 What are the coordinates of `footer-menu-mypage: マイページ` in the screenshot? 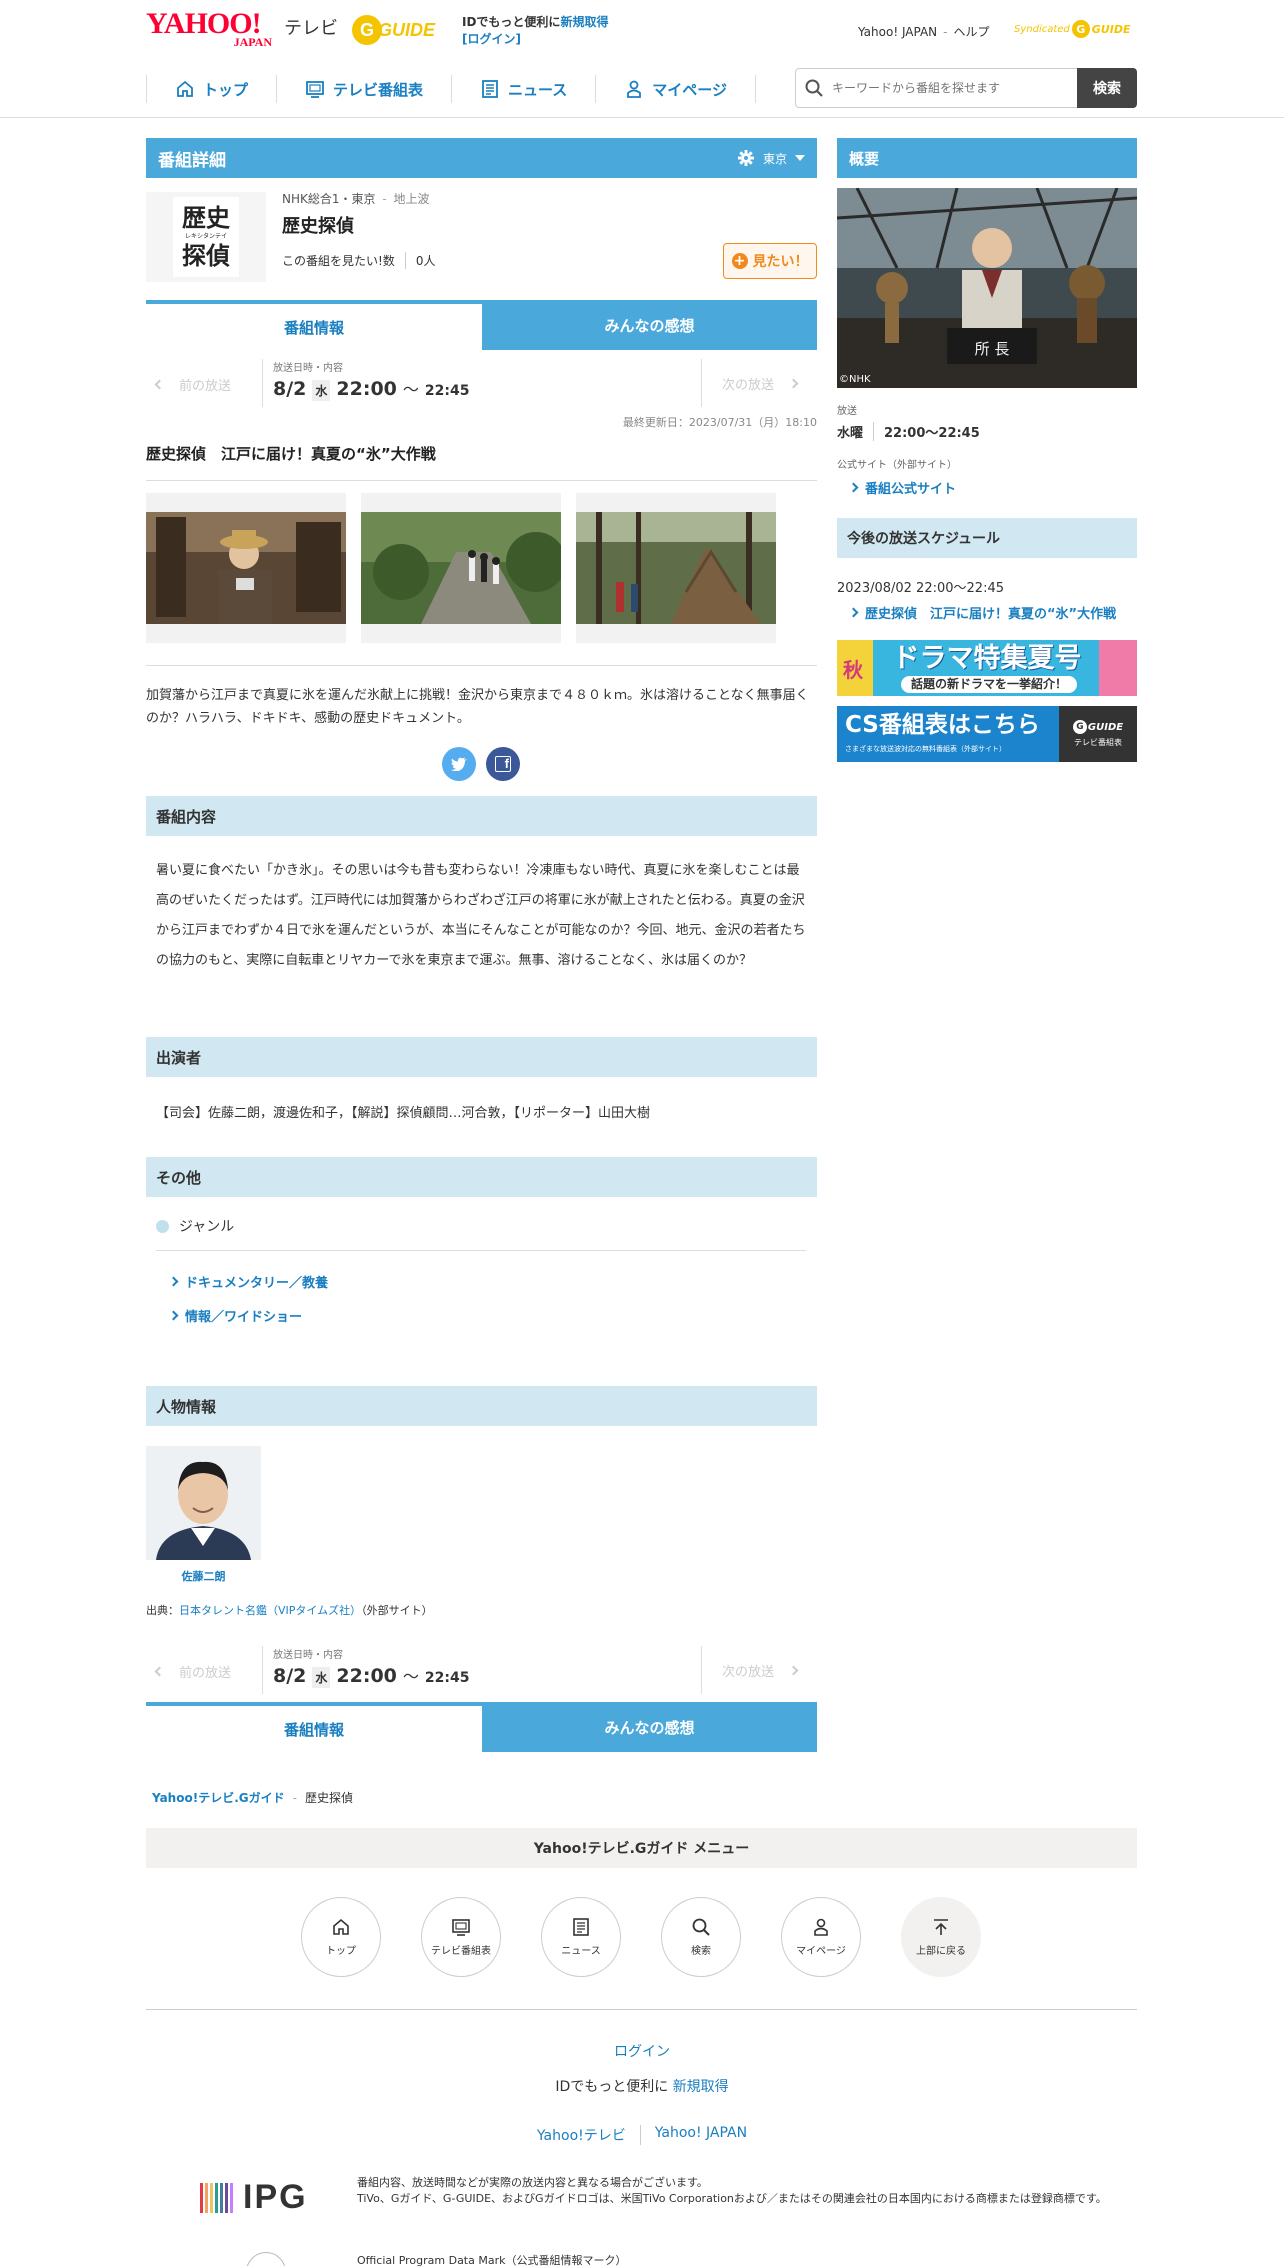 It's located at (821, 1937).